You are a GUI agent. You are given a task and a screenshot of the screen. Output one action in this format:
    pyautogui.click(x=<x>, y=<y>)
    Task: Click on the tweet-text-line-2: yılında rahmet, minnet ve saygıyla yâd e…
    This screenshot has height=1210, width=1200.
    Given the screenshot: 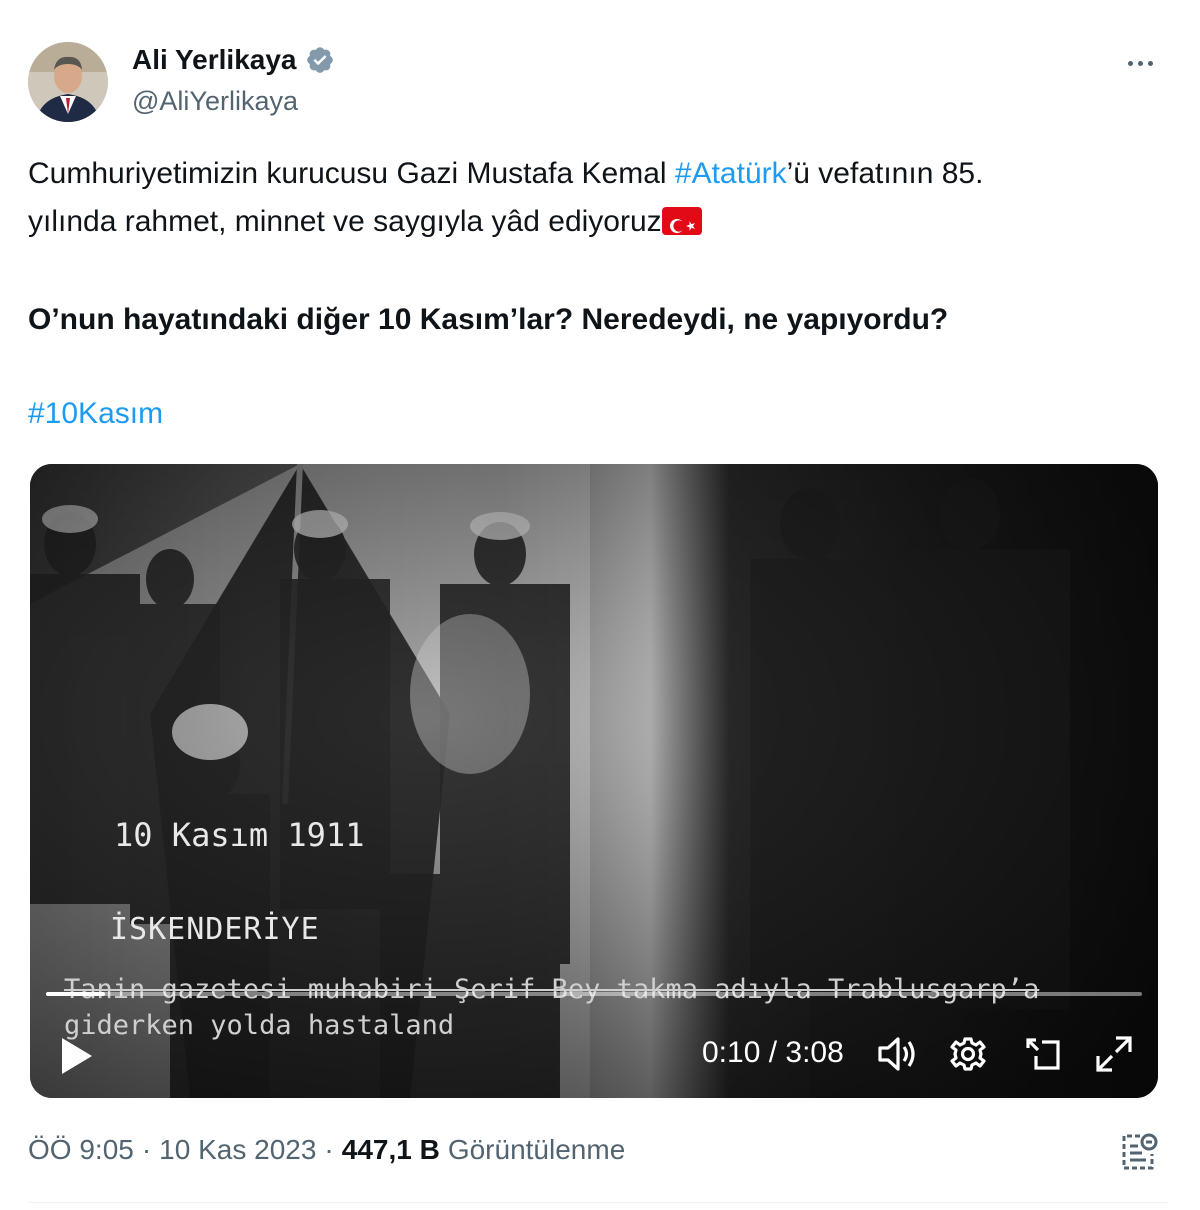 What is the action you would take?
    pyautogui.click(x=365, y=222)
    